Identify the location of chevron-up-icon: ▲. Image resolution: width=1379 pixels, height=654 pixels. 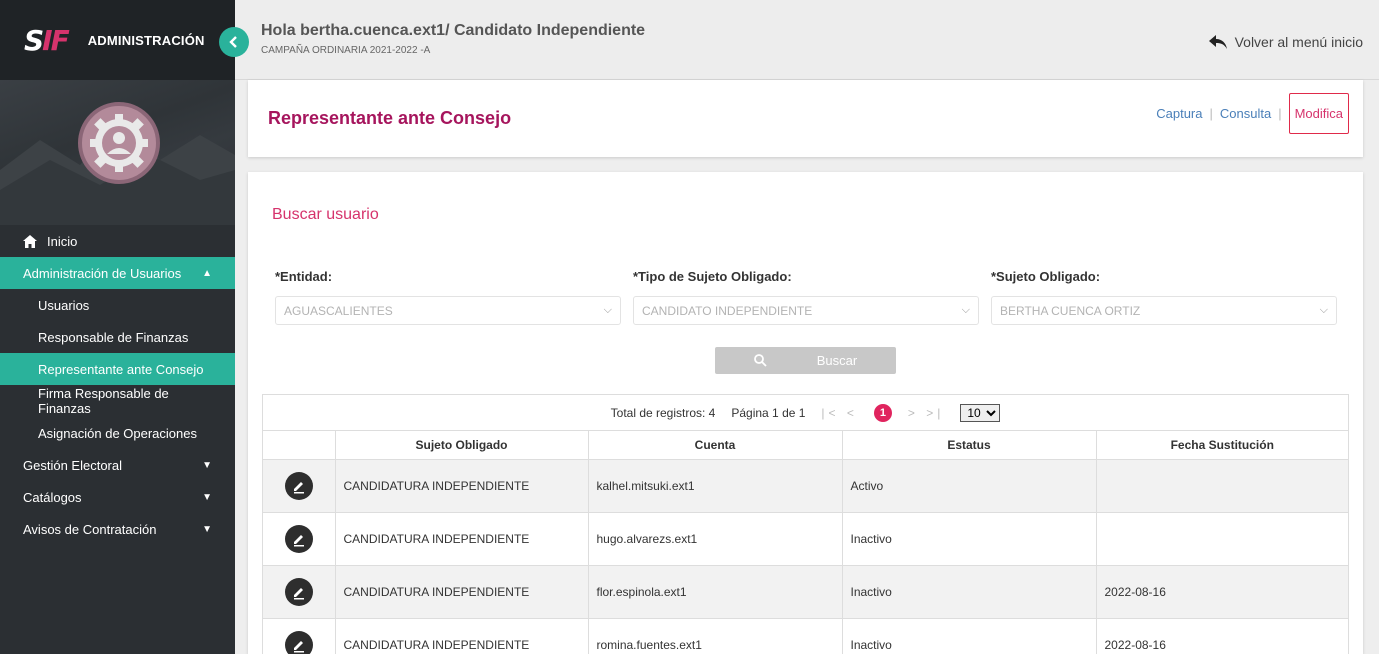
(207, 273).